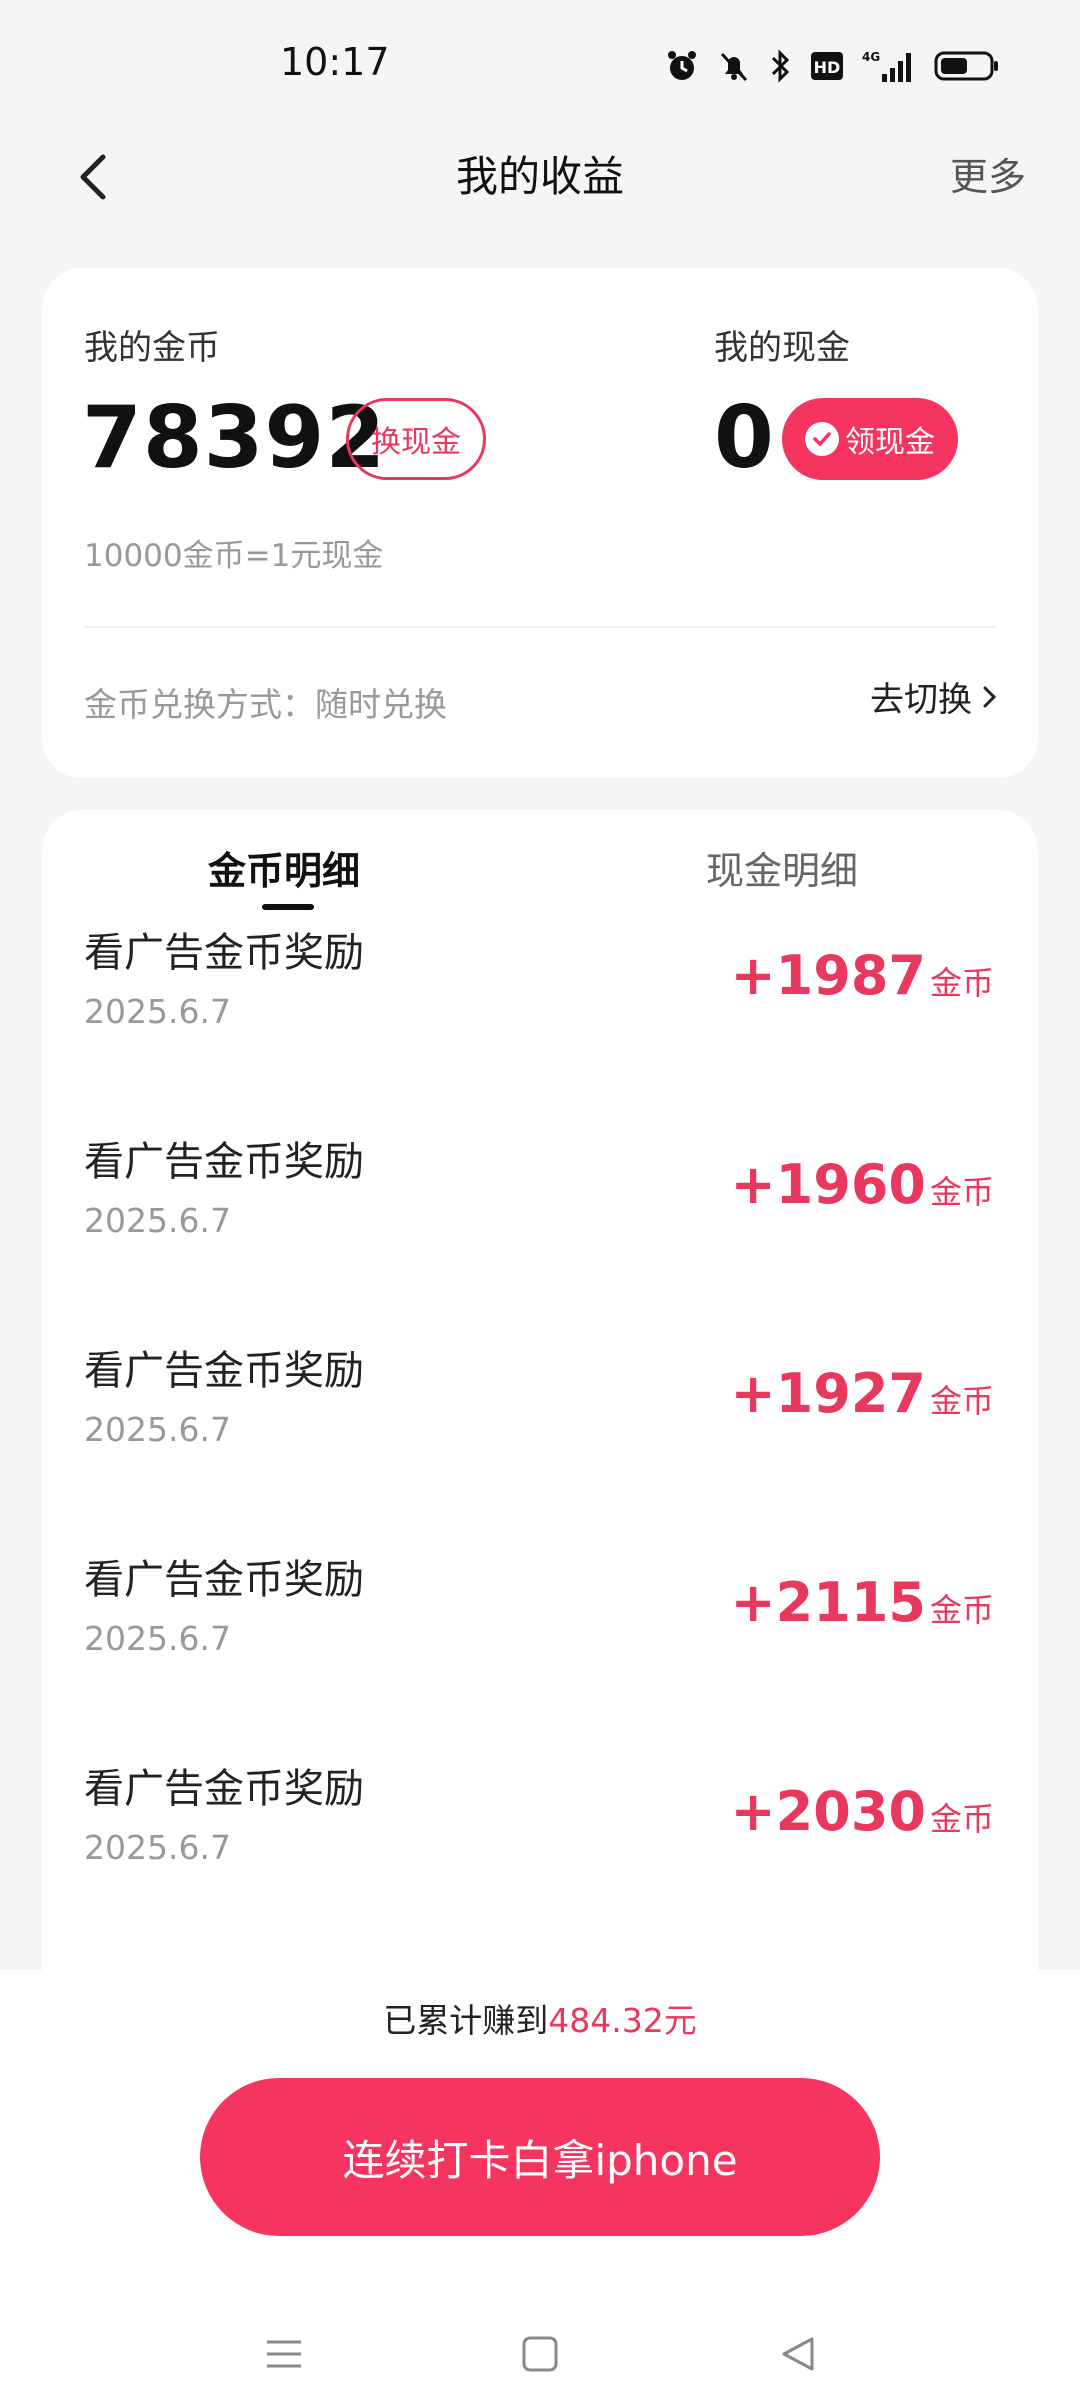  What do you see at coordinates (744, 438) in the screenshot?
I see `cash-balance: 0` at bounding box center [744, 438].